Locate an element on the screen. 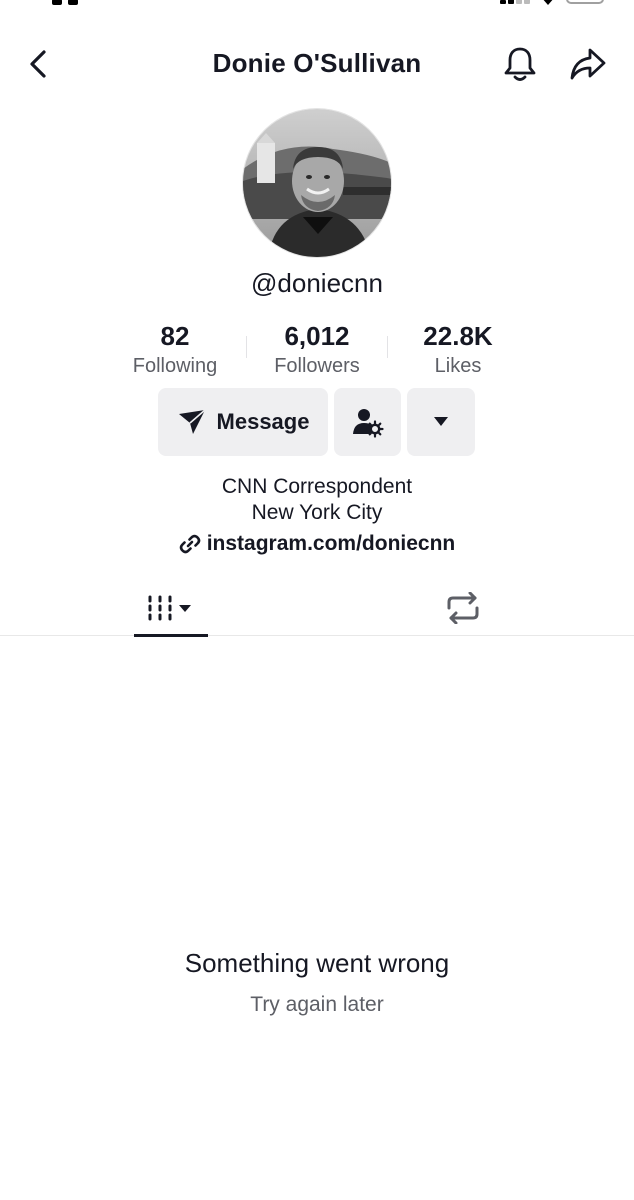 The height and width of the screenshot is (1200, 634). error-title: Something went wrong is located at coordinates (317, 963).